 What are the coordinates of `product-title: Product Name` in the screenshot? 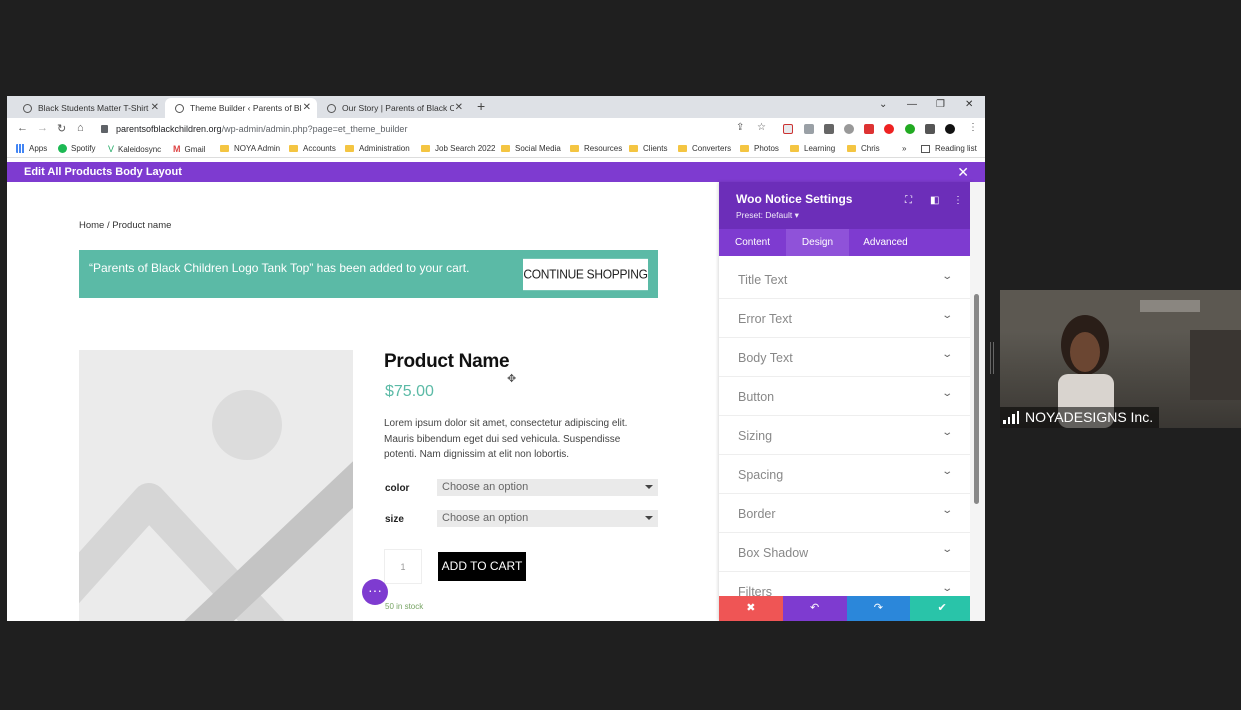 It's located at (447, 361).